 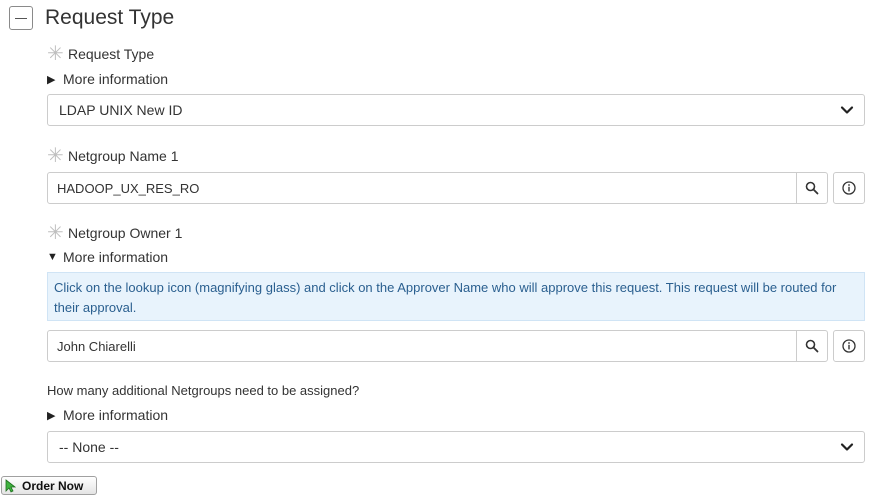 I want to click on netgroup-owner-info-button, so click(x=849, y=346).